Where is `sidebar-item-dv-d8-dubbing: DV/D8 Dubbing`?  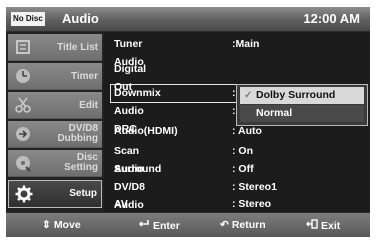
sidebar-item-dv-d8-dubbing: DV/D8 Dubbing is located at coordinates (55, 134).